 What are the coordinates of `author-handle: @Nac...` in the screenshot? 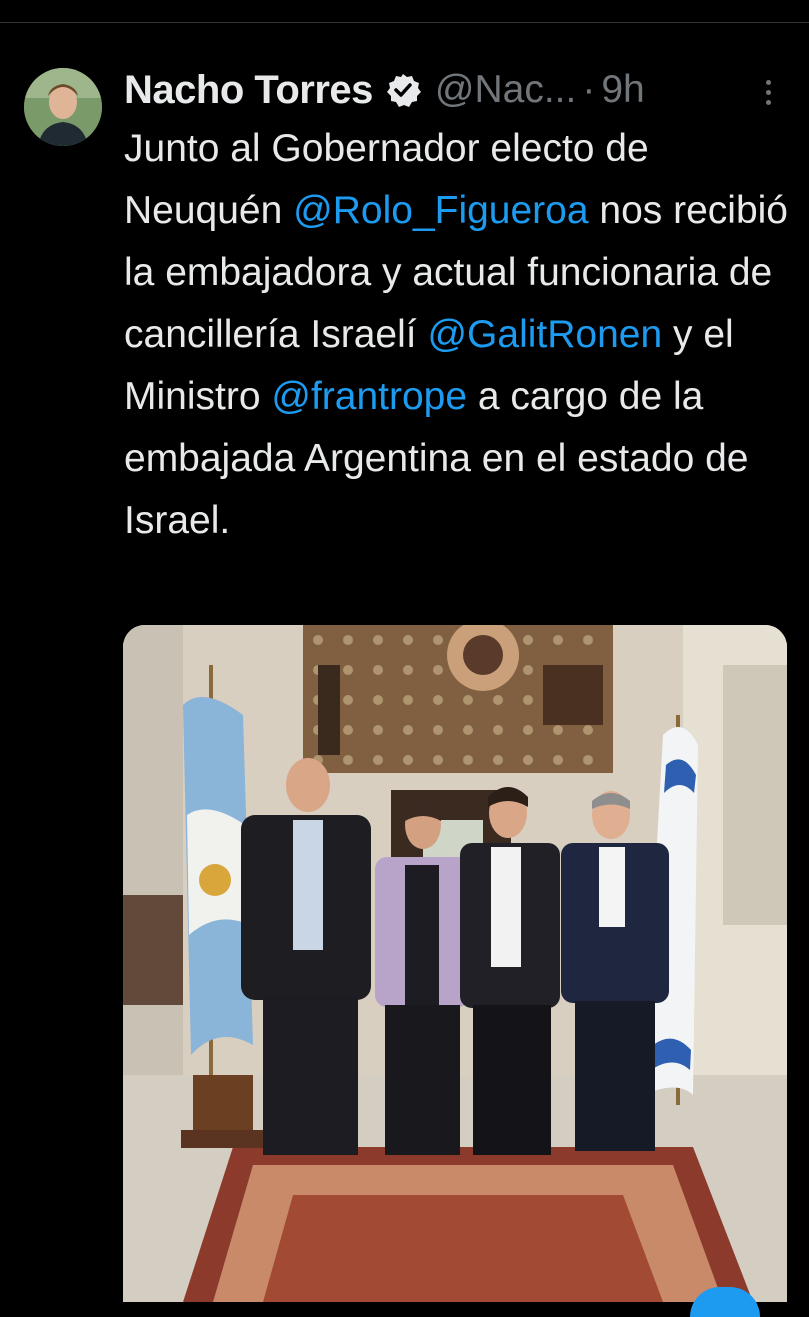 It's located at (505, 90).